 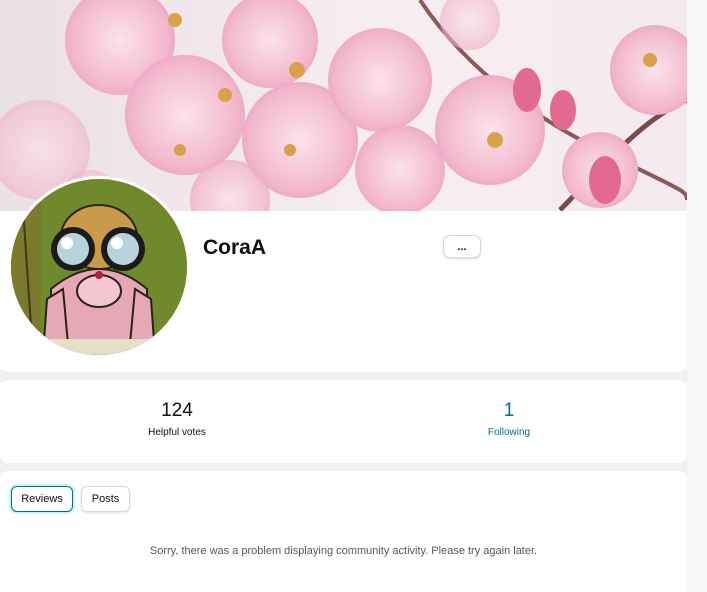 What do you see at coordinates (343, 421) in the screenshot?
I see `stats-card: 124 Helpful votes 1 Following` at bounding box center [343, 421].